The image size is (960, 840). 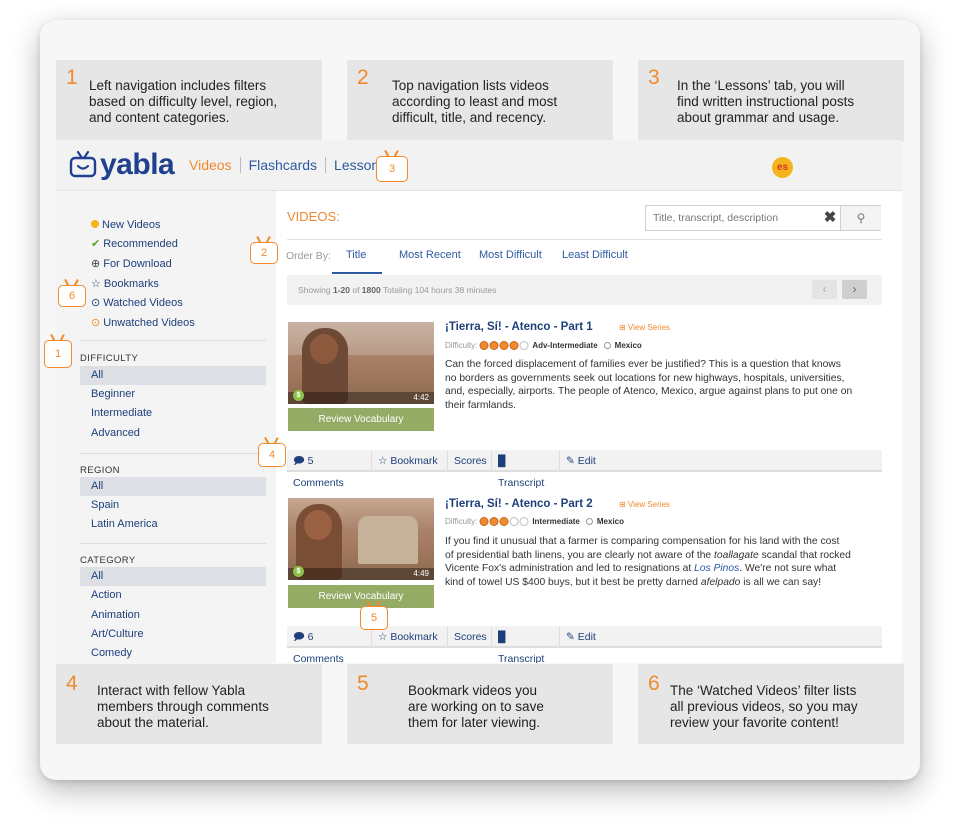 What do you see at coordinates (173, 413) in the screenshot?
I see `difficulty-intermediate: Intermediate` at bounding box center [173, 413].